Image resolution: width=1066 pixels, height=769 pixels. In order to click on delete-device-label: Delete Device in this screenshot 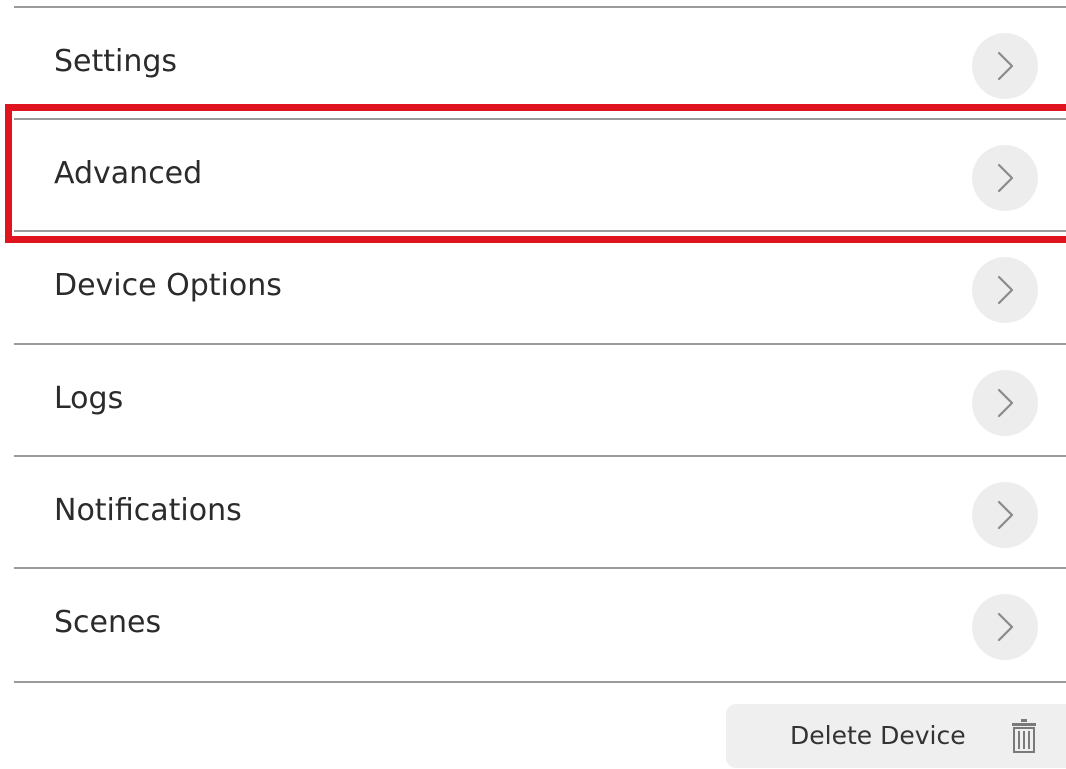, I will do `click(878, 735)`.